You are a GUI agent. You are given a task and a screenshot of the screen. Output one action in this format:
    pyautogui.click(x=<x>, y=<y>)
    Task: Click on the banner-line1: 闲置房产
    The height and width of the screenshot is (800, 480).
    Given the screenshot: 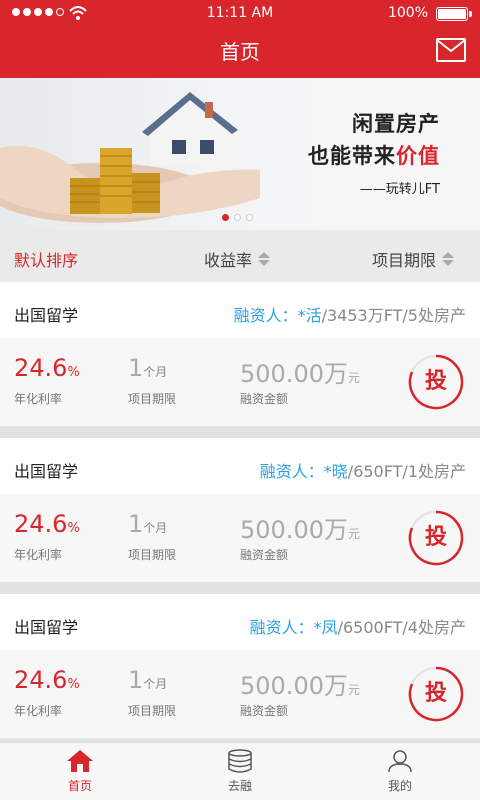 What is the action you would take?
    pyautogui.click(x=396, y=124)
    